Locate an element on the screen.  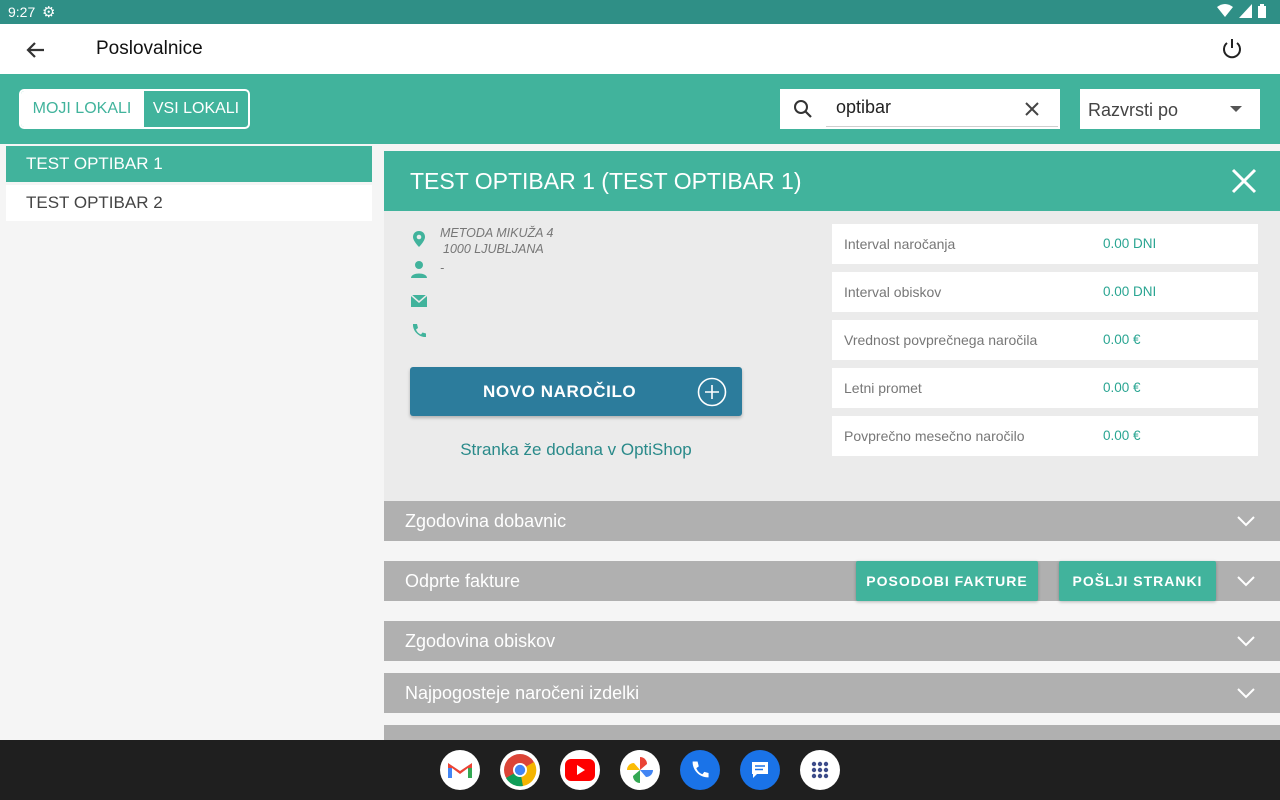
stat-label: Letni promet is located at coordinates (883, 388).